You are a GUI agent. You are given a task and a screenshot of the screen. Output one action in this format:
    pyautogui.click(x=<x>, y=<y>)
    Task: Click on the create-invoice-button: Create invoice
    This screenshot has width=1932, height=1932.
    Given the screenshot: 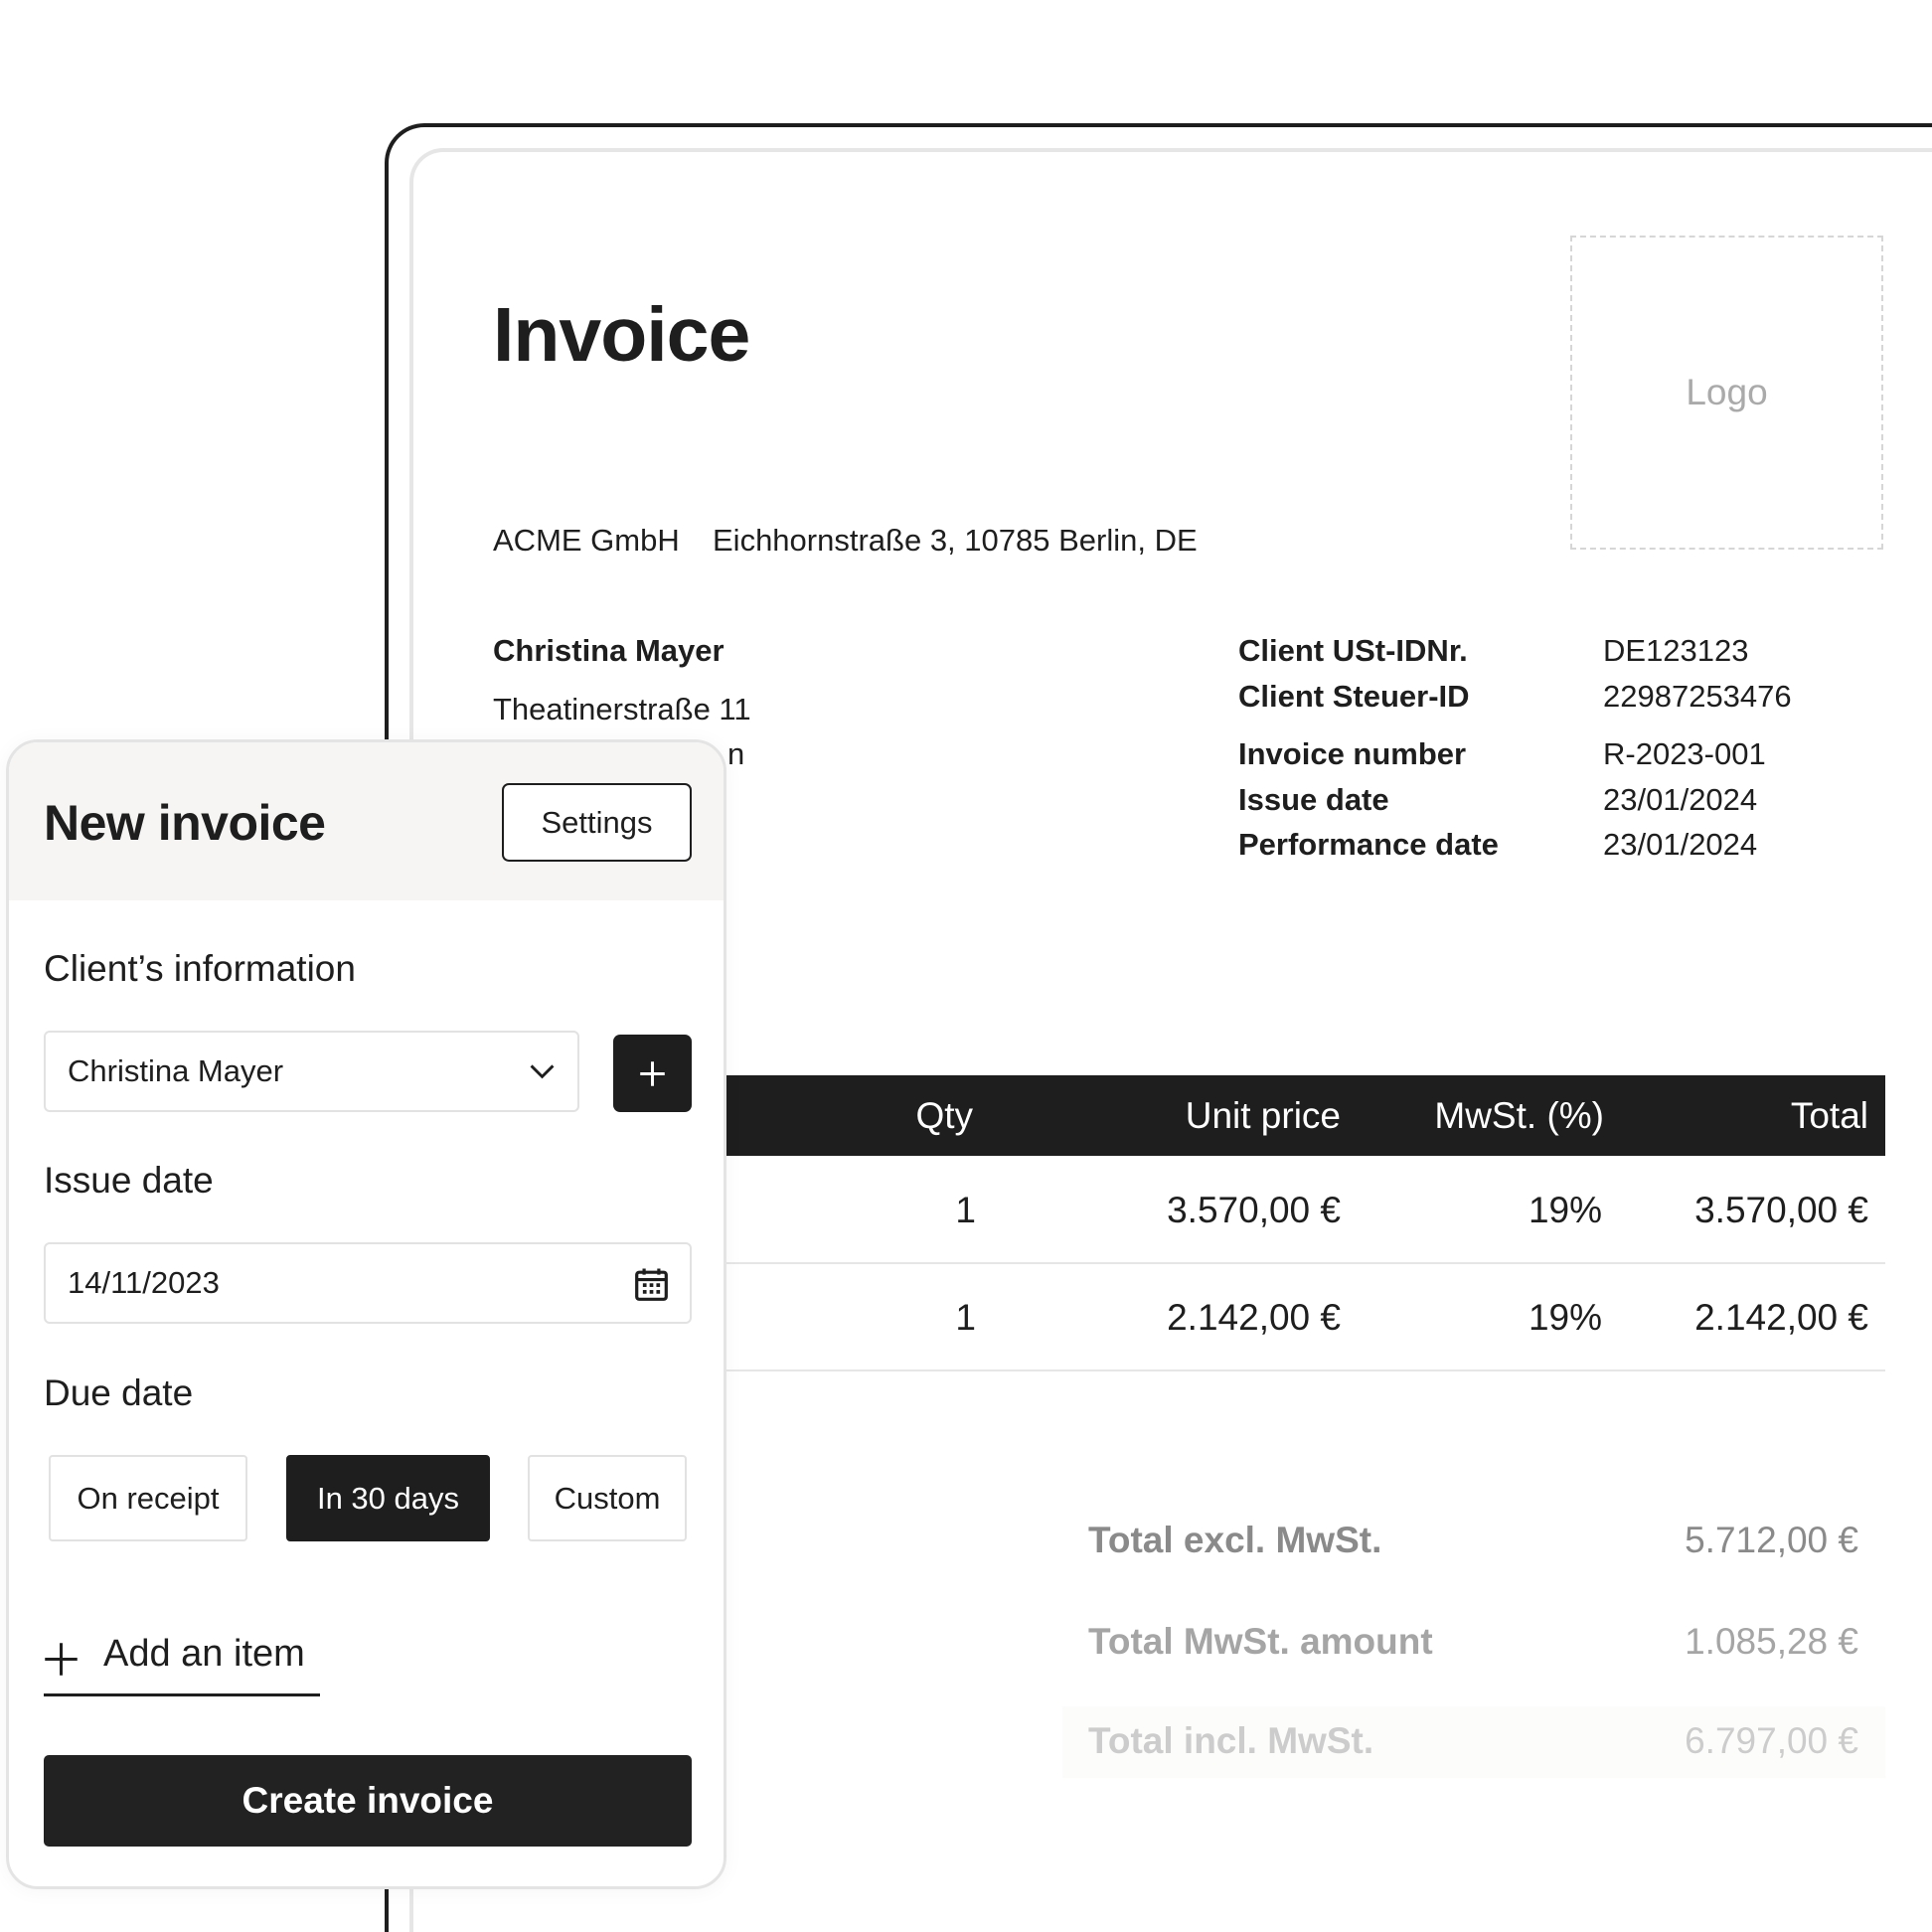 What is the action you would take?
    pyautogui.click(x=368, y=1801)
    